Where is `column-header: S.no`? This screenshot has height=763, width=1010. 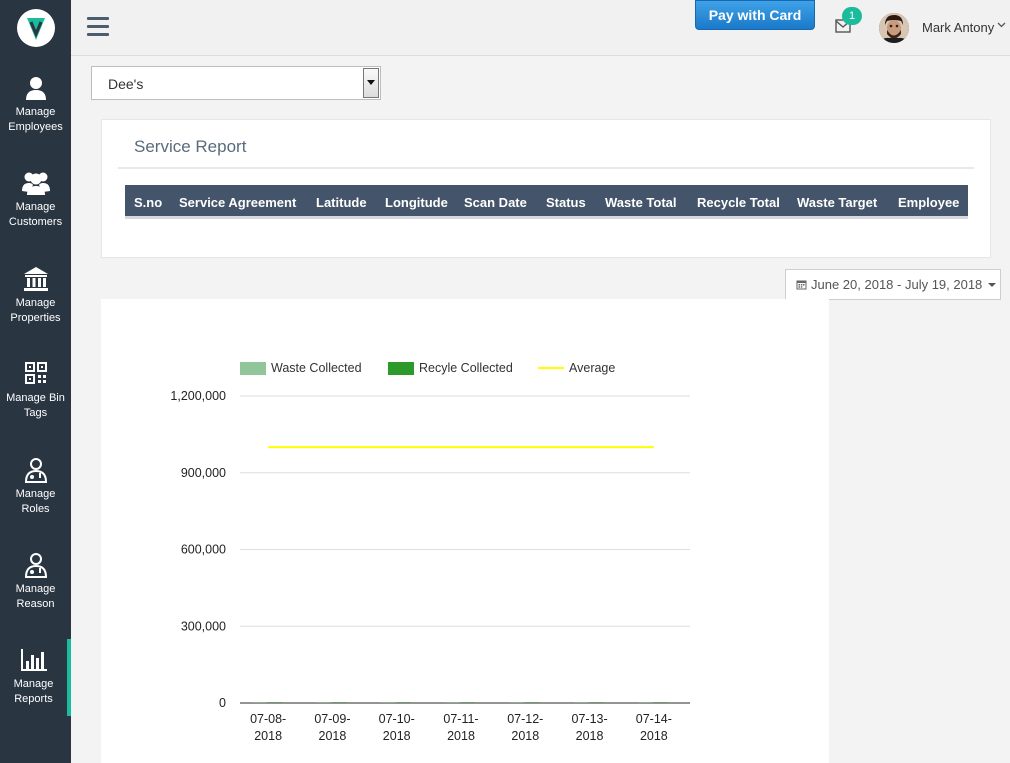
column-header: S.no is located at coordinates (148, 202).